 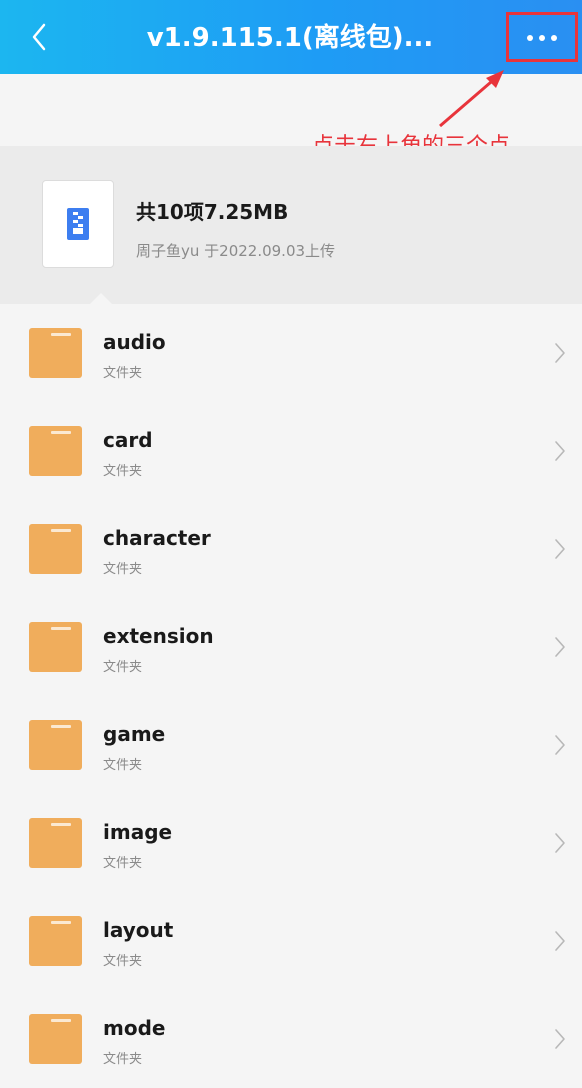 I want to click on file-list-item: card 文件夹, so click(x=291, y=451).